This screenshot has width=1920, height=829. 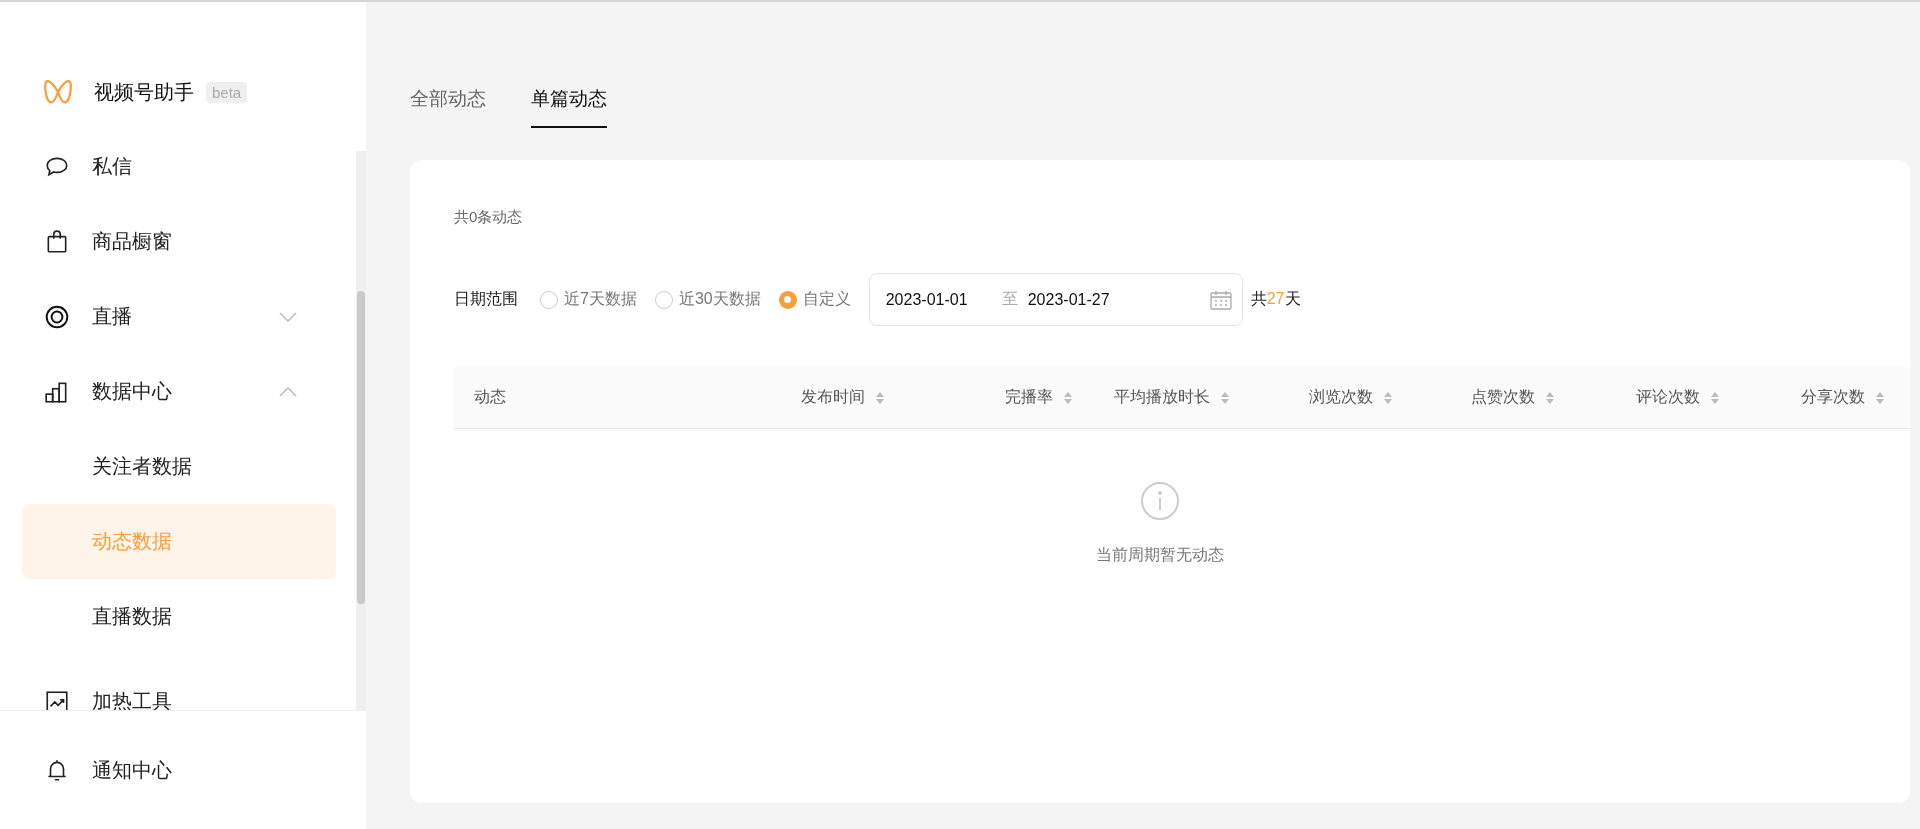 I want to click on calendar-icon, so click(x=1220, y=299).